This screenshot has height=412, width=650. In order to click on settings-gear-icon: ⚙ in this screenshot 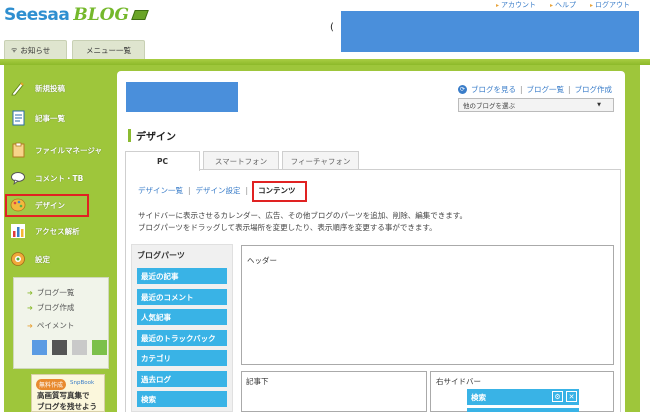, I will do `click(557, 396)`.